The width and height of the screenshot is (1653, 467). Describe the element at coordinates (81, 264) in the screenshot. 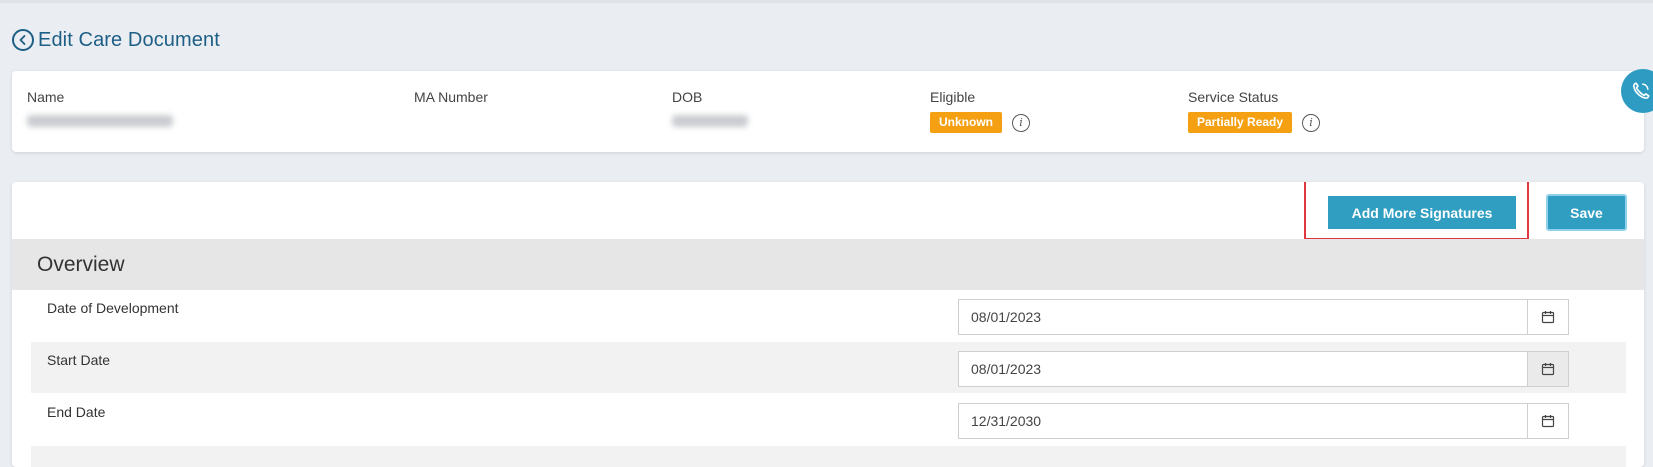

I see `overview-title: Overview` at that location.